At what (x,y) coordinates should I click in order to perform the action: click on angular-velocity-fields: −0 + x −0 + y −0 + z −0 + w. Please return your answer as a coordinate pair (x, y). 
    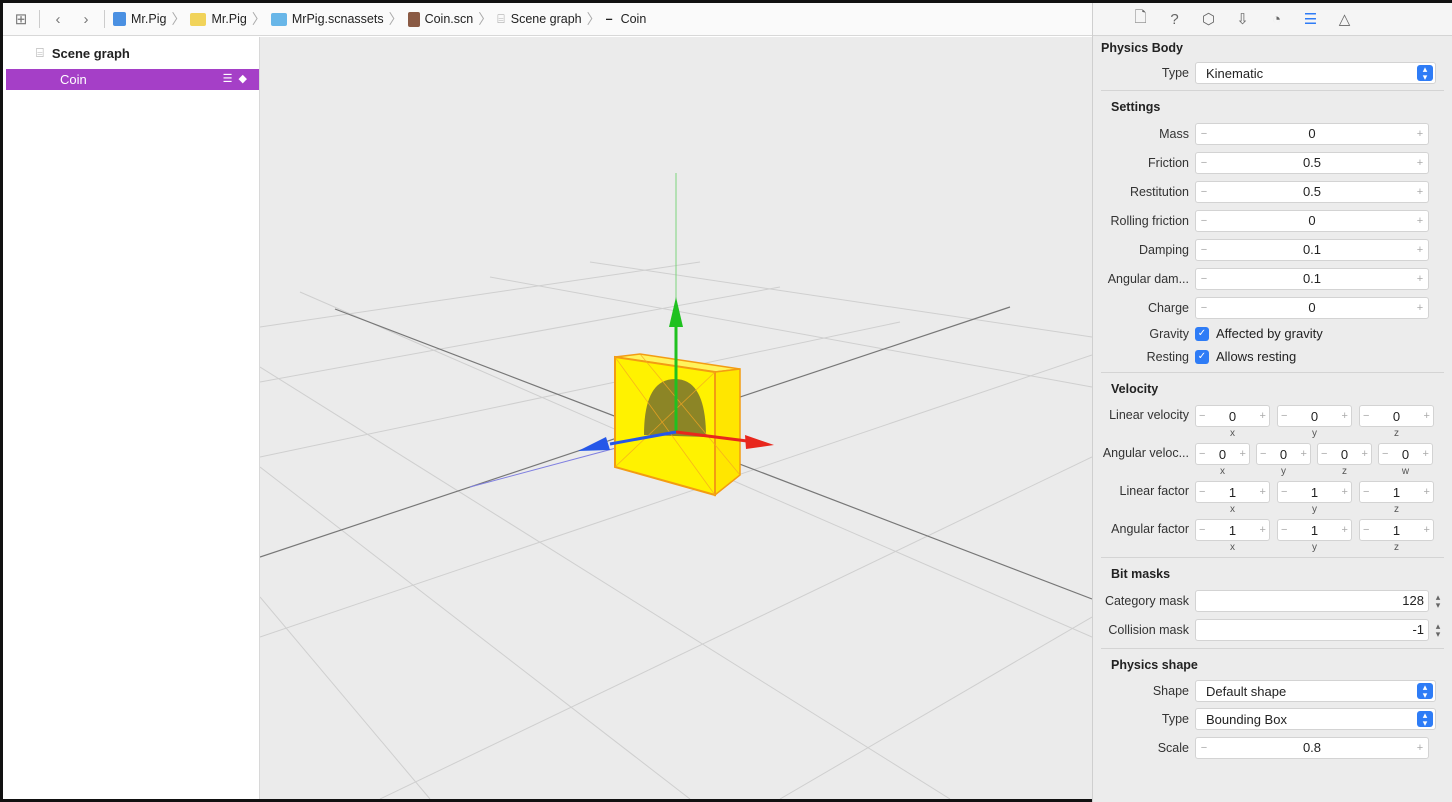
    Looking at the image, I should click on (1314, 460).